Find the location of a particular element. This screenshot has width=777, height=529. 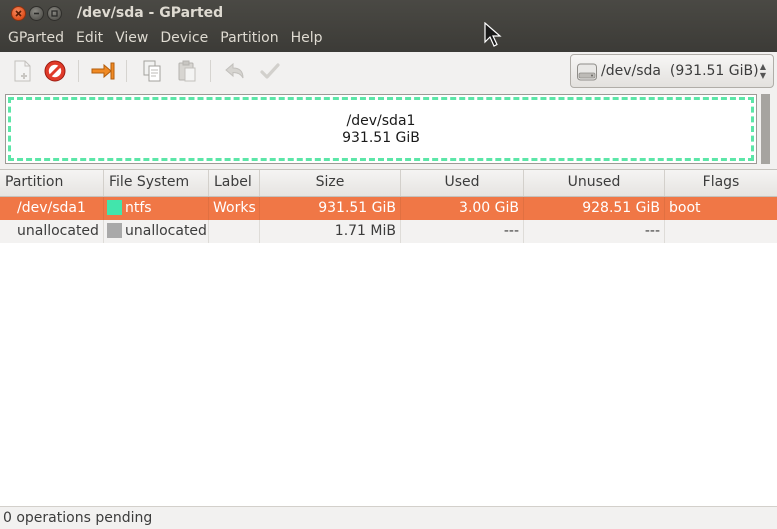

column-header-label: Label is located at coordinates (234, 183).